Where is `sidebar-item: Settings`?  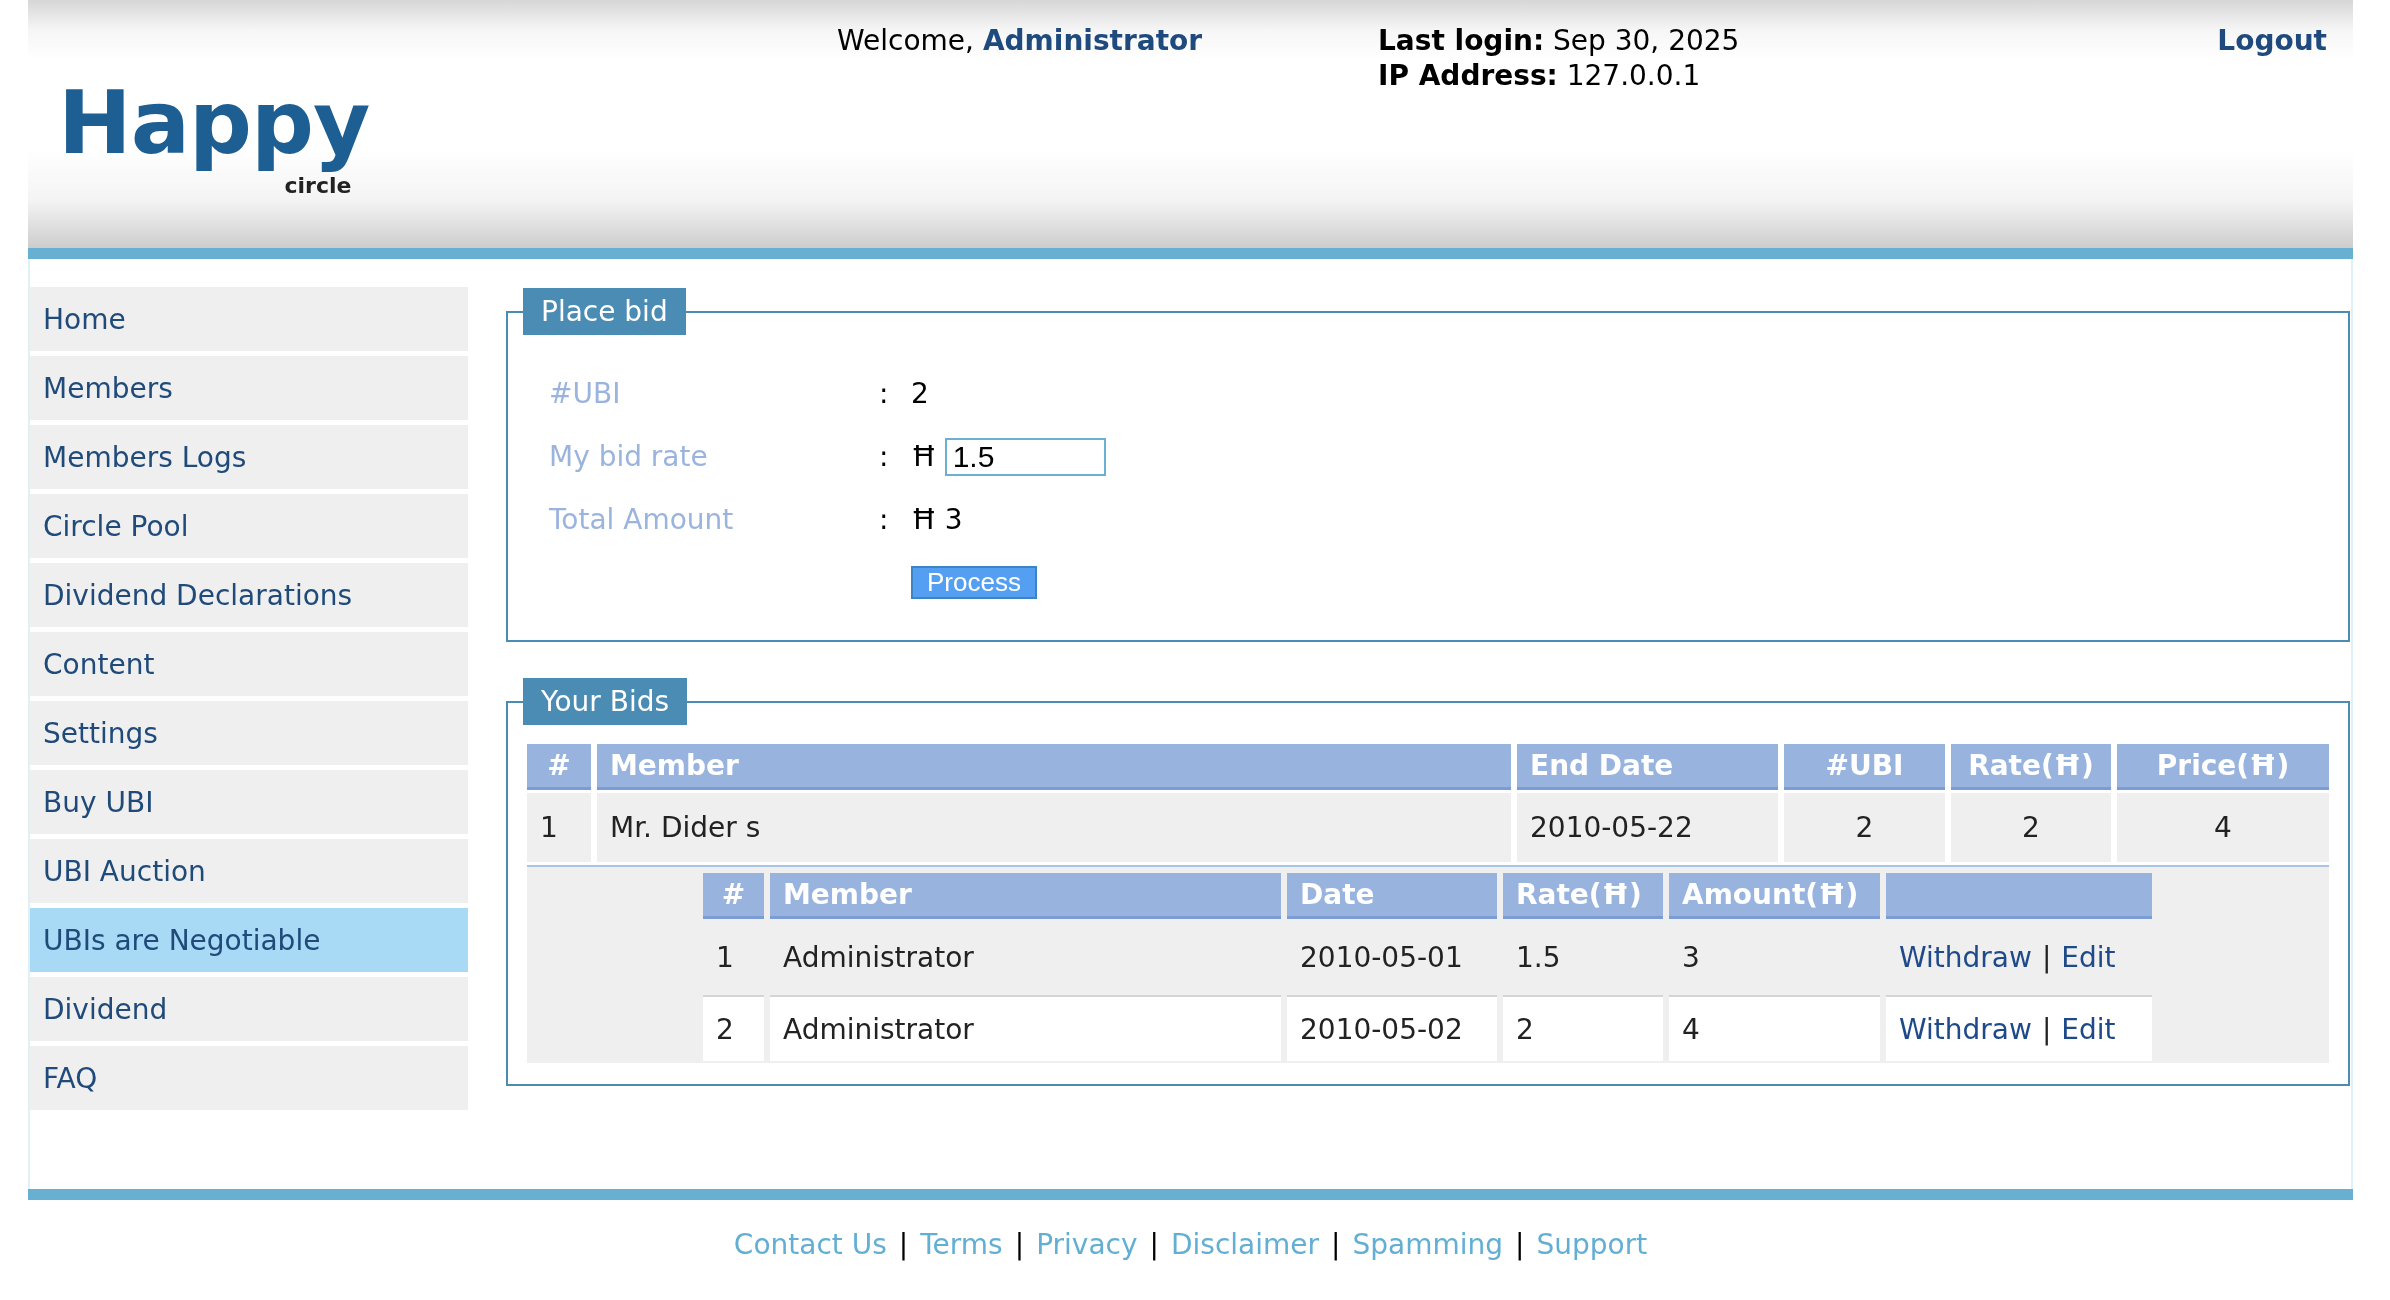 sidebar-item: Settings is located at coordinates (249, 733).